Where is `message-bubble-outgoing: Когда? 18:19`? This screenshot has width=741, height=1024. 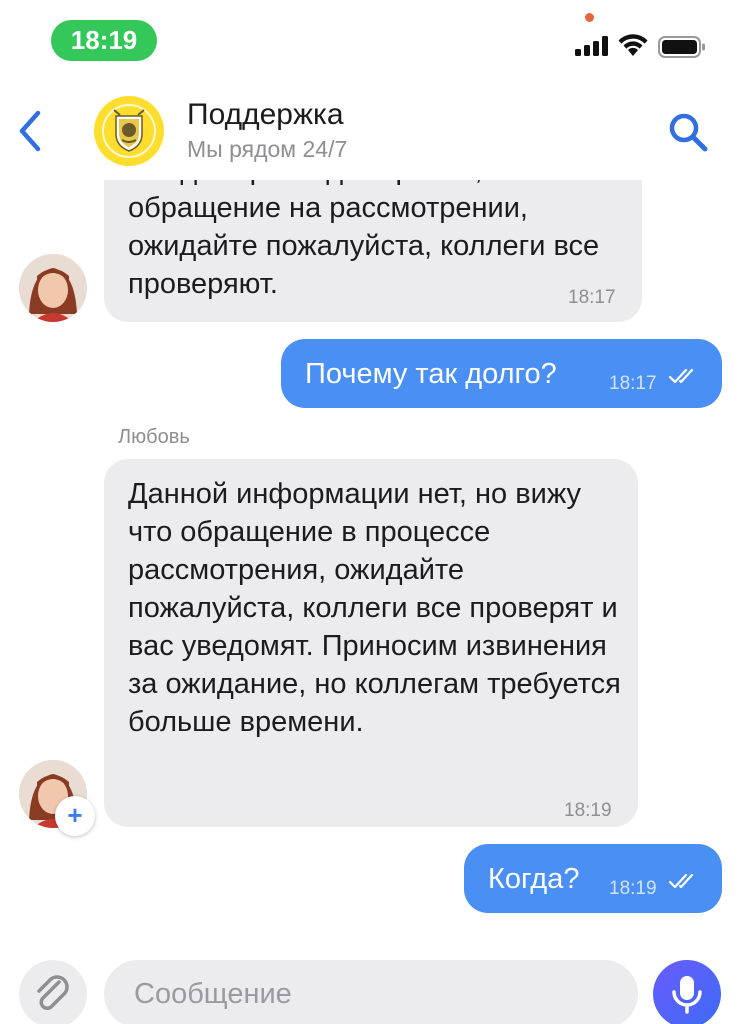 message-bubble-outgoing: Когда? 18:19 is located at coordinates (593, 878).